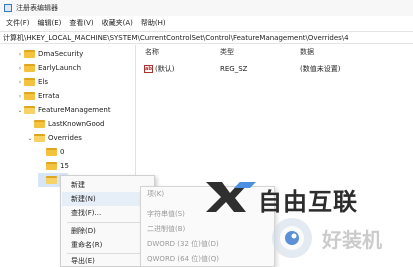 The width and height of the screenshot is (413, 267). I want to click on menu-item-label: 重命名(R), so click(87, 245).